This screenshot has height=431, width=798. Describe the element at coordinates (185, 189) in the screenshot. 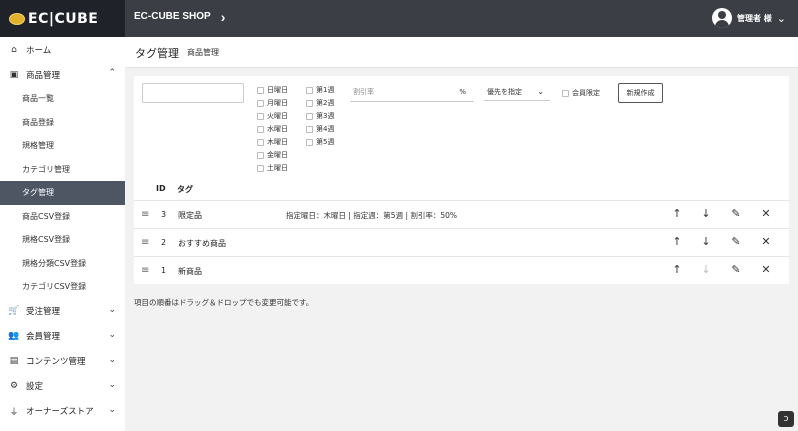

I see `column-header-tag: タグ` at that location.